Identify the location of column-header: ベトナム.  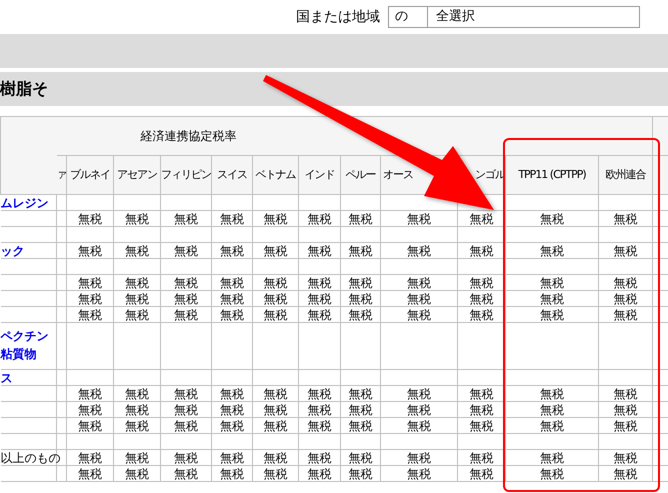
(276, 174).